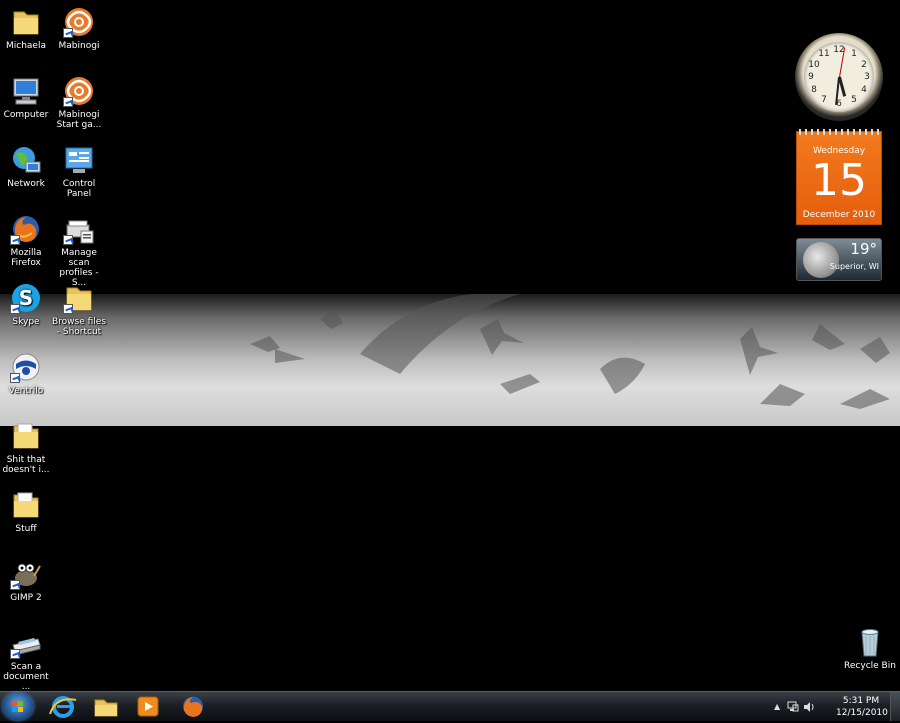 This screenshot has width=900, height=723. I want to click on scan-profiles-icon, so click(79, 229).